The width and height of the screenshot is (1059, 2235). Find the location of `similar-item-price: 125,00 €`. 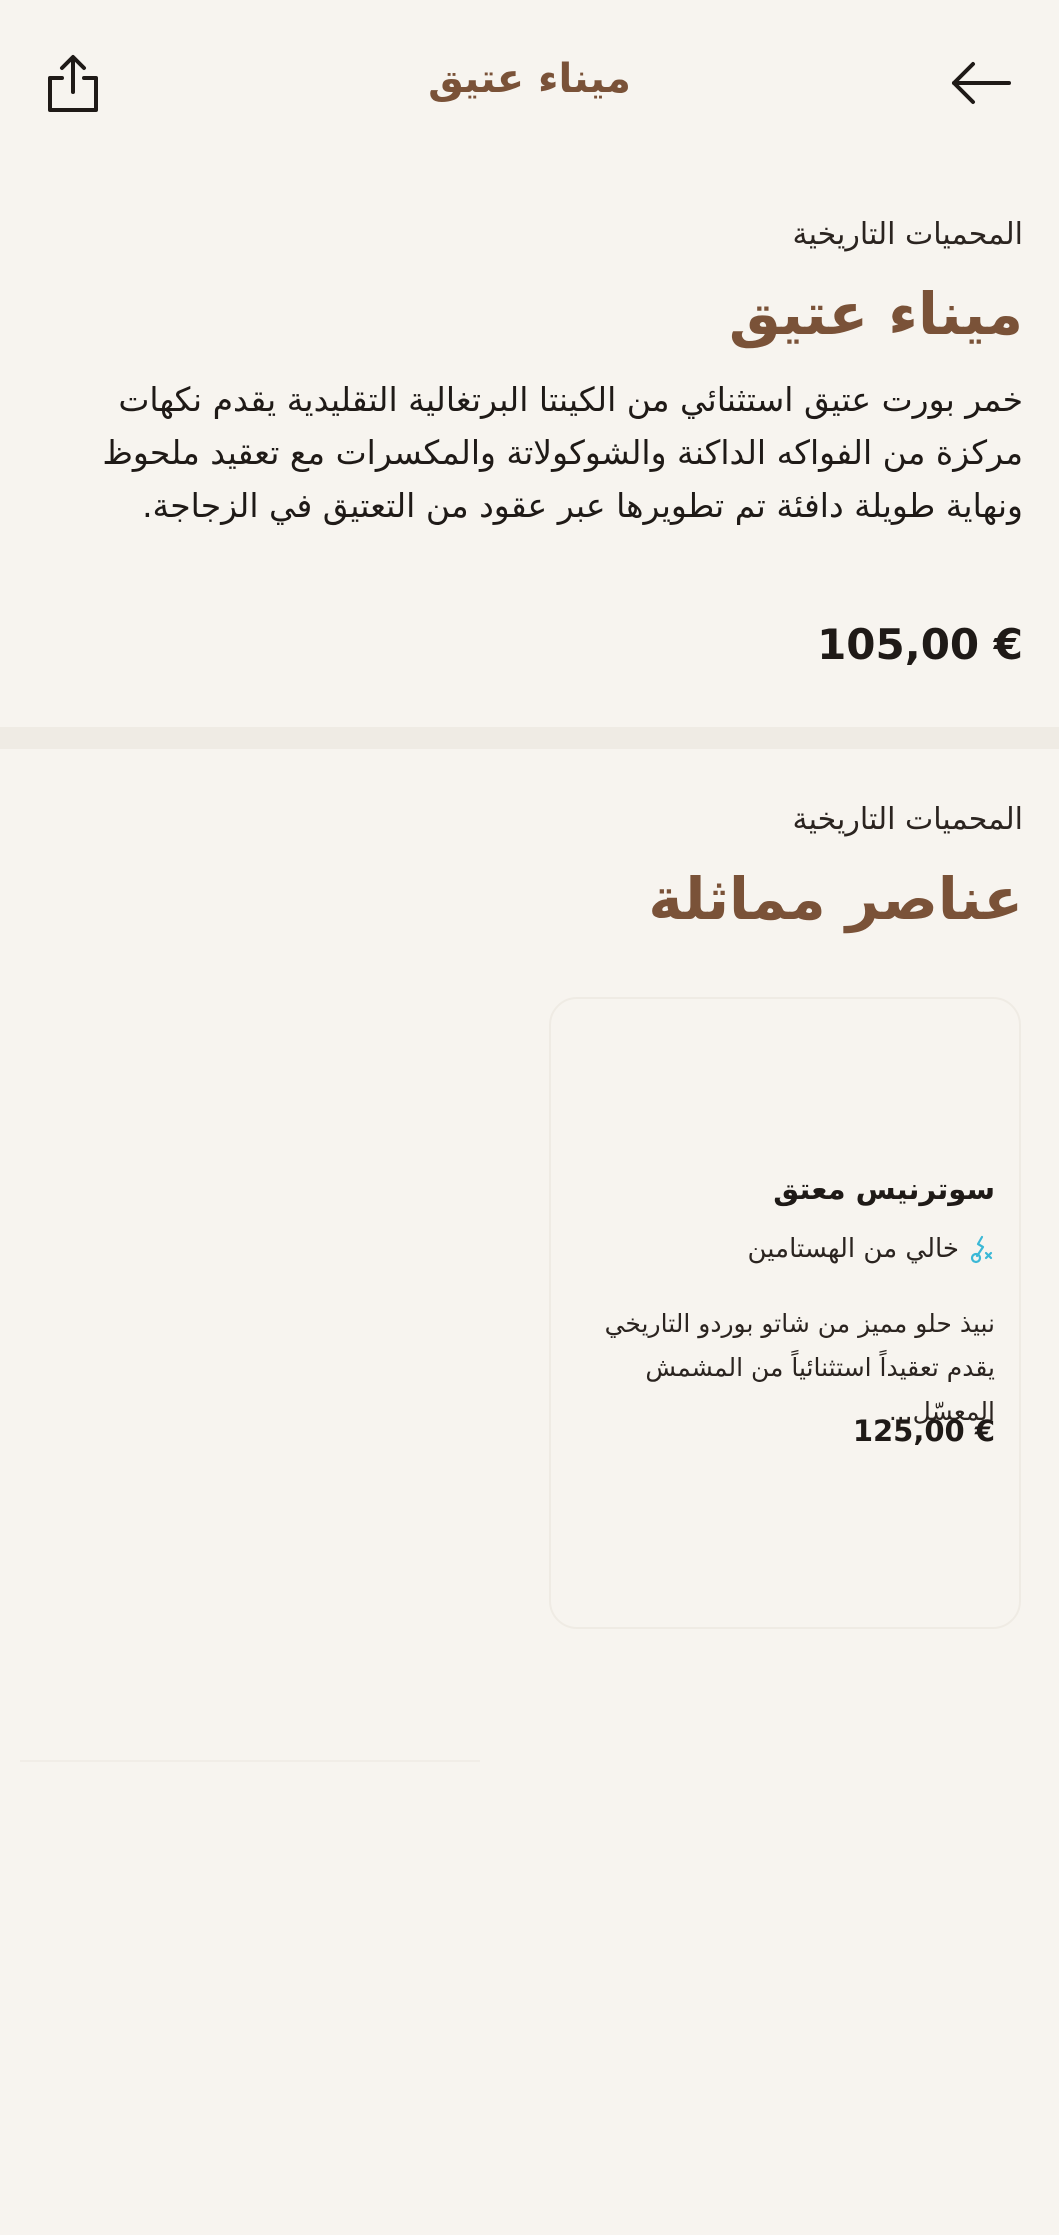

similar-item-price: 125,00 € is located at coordinates (923, 1431).